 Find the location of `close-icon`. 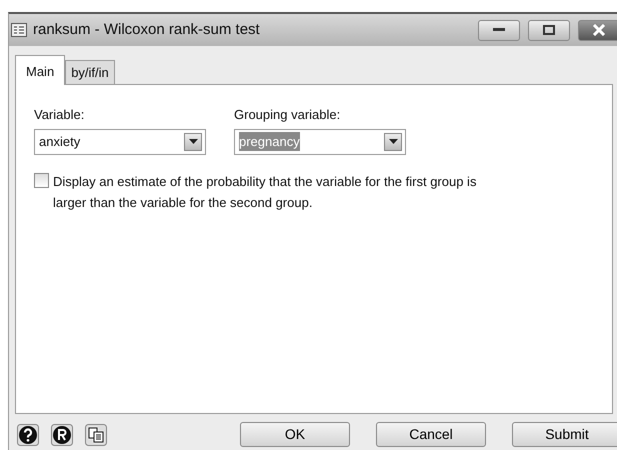

close-icon is located at coordinates (599, 30).